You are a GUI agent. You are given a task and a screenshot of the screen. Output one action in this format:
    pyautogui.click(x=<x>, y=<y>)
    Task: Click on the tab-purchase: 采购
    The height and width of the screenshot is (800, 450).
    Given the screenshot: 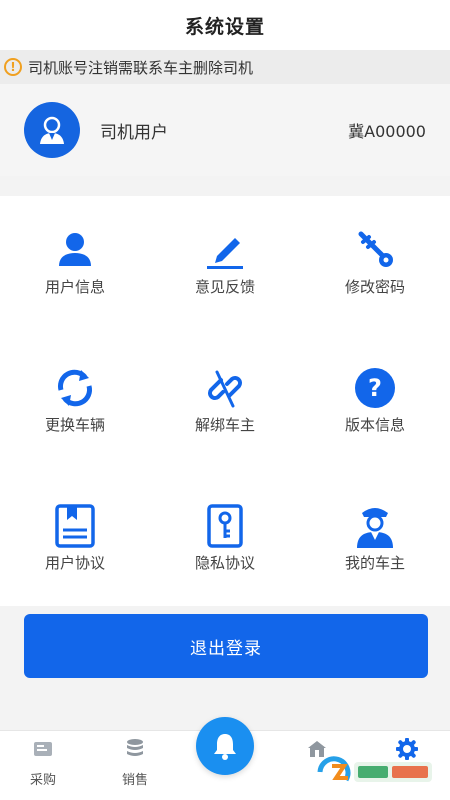 What is the action you would take?
    pyautogui.click(x=43, y=765)
    